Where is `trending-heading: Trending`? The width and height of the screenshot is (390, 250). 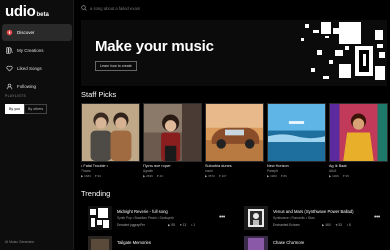 trending-heading: Trending is located at coordinates (96, 193).